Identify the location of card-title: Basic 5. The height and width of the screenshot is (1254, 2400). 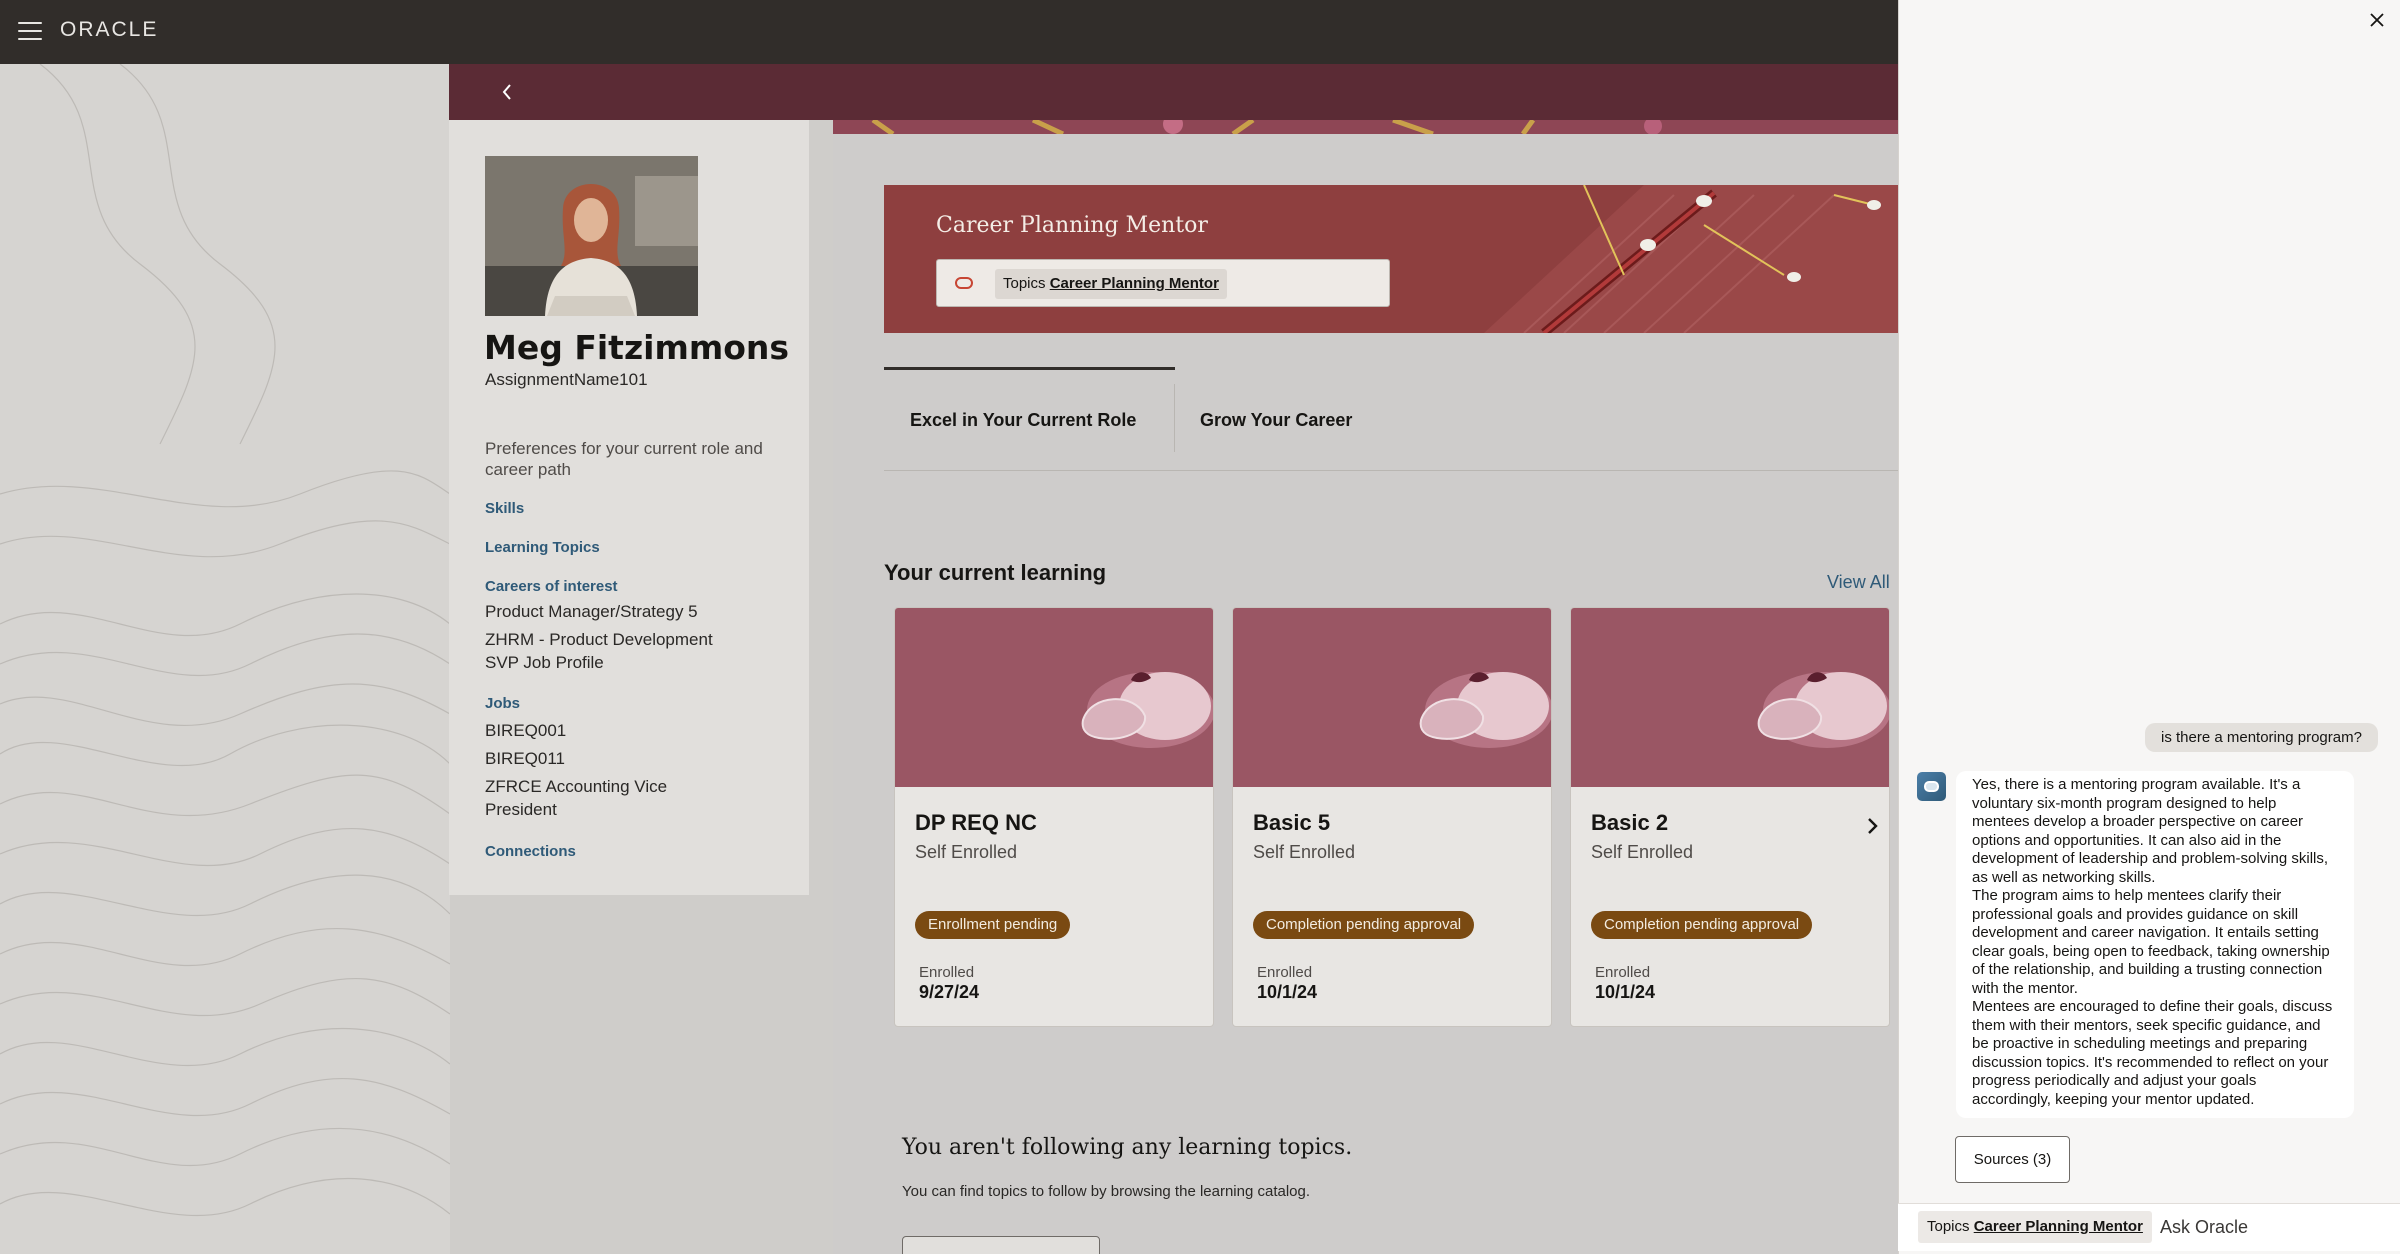
(1292, 822).